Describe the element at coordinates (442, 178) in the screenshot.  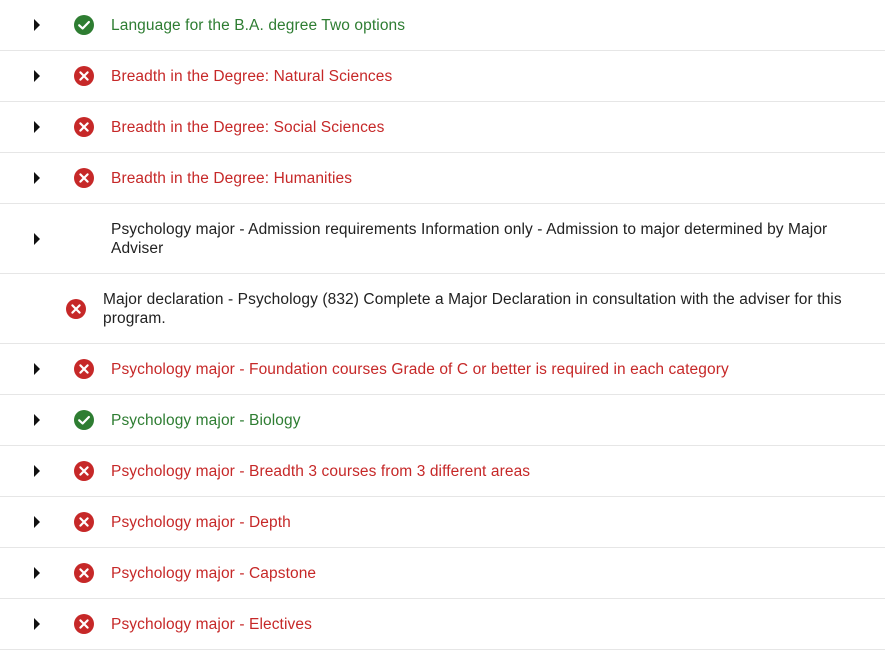
I see `requirement-row: Breadth in the Degree: Humanities` at that location.